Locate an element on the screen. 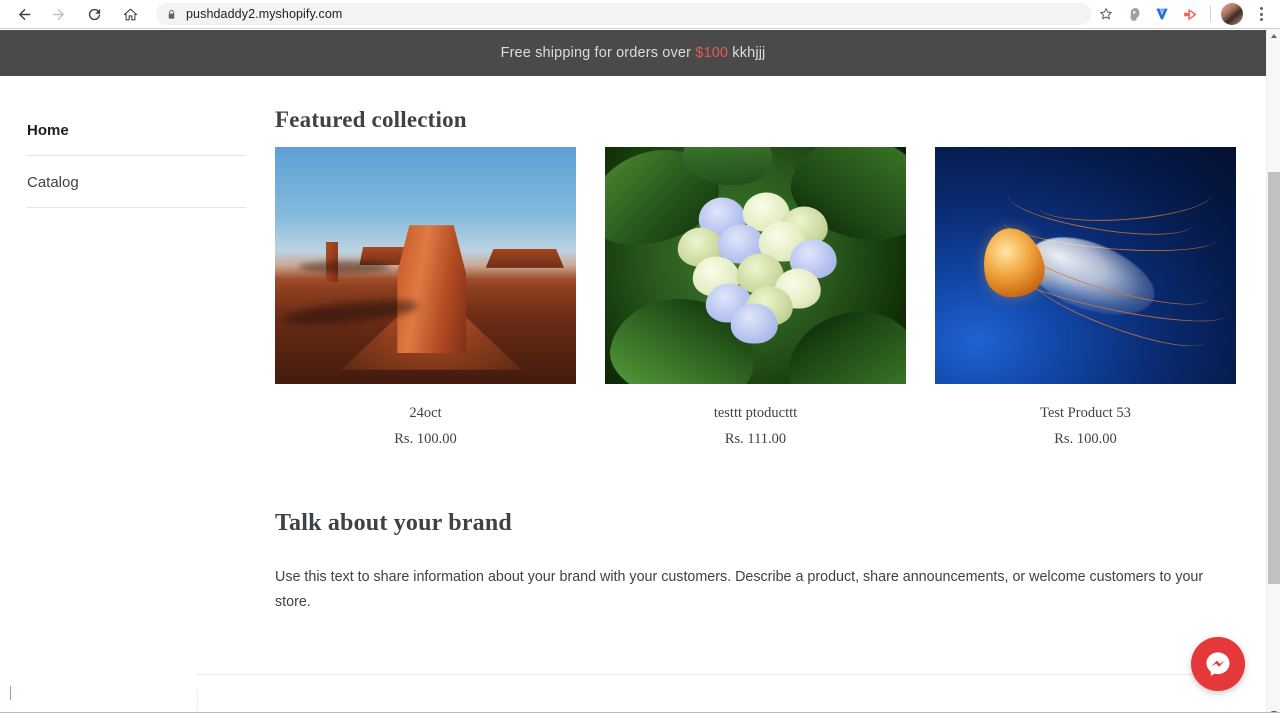 The height and width of the screenshot is (720, 1280). browser-toolbar: pushdaddy2.myshopify.com is located at coordinates (640, 14).